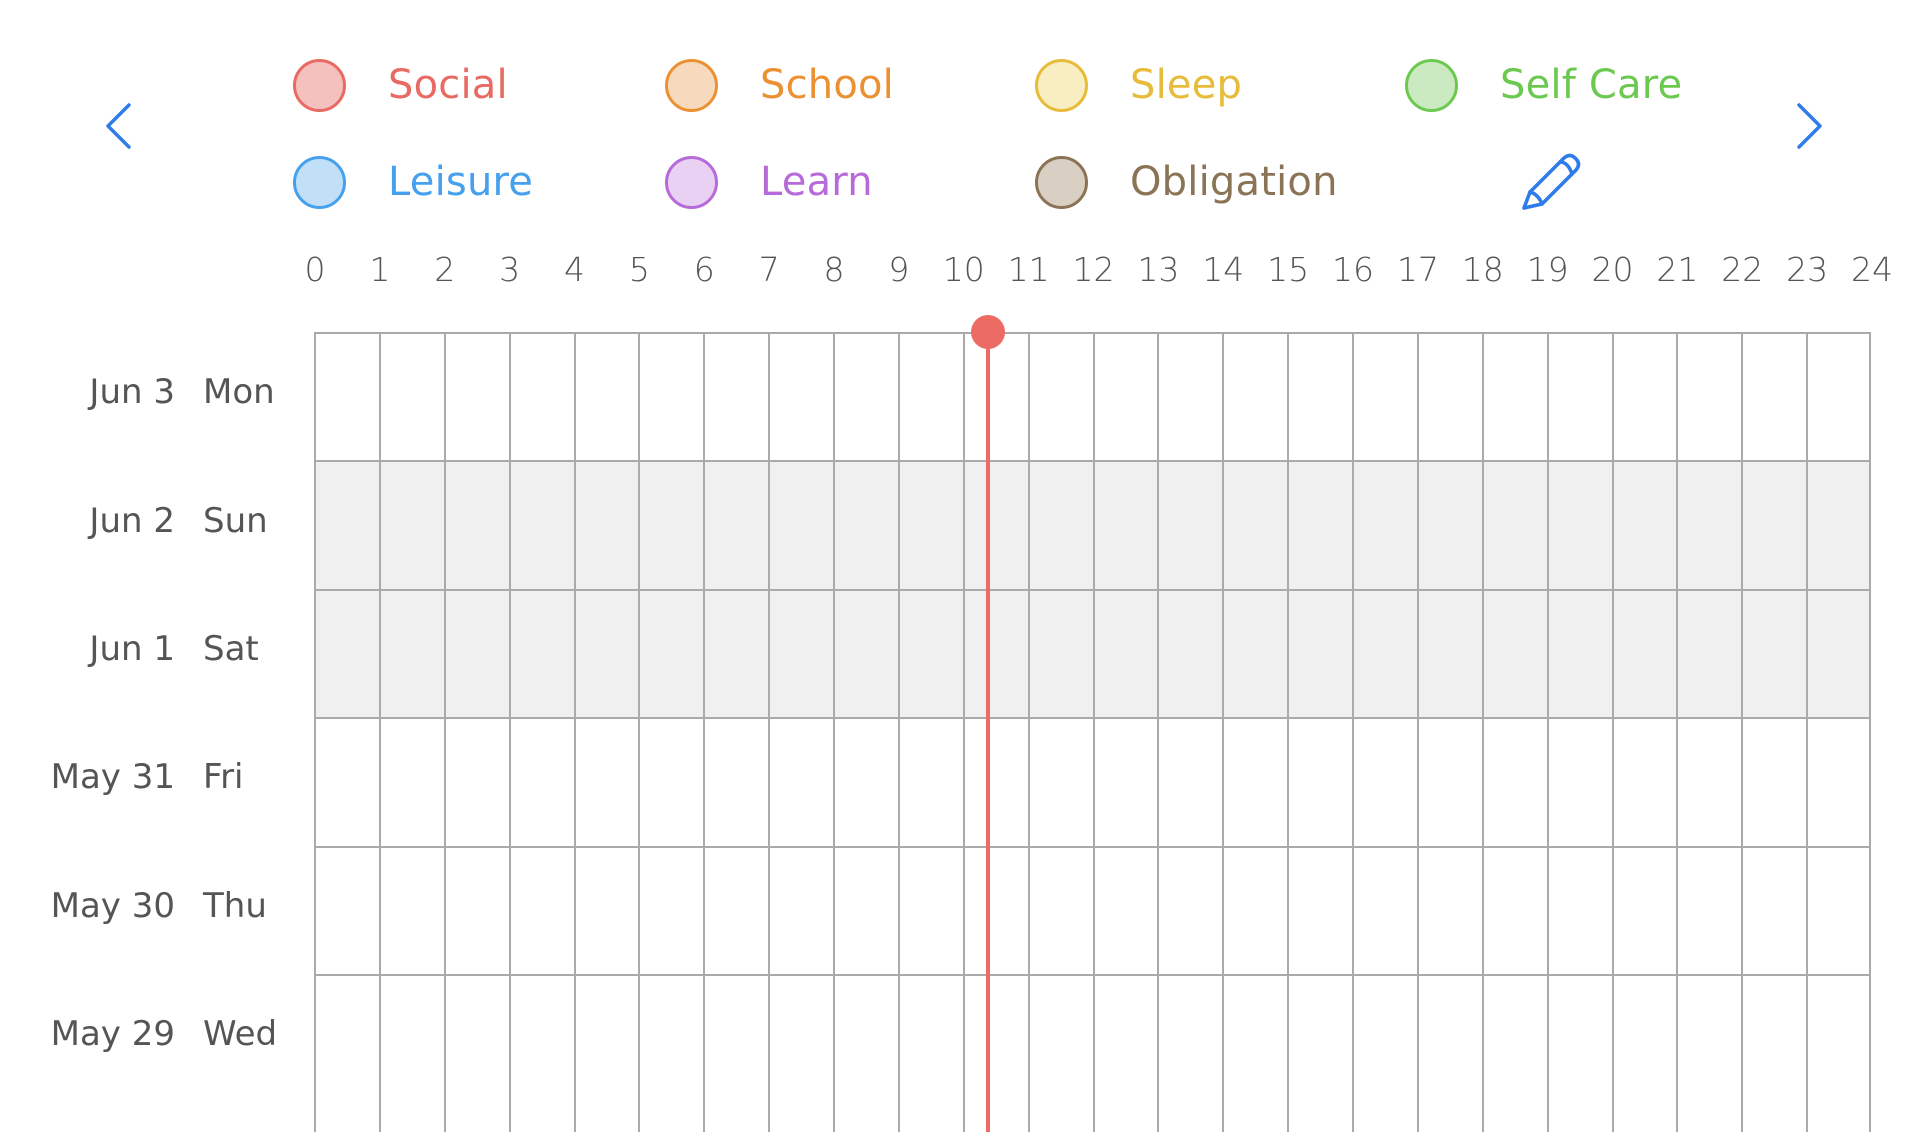 This screenshot has width=1927, height=1132. I want to click on edit-categories-button, so click(1550, 181).